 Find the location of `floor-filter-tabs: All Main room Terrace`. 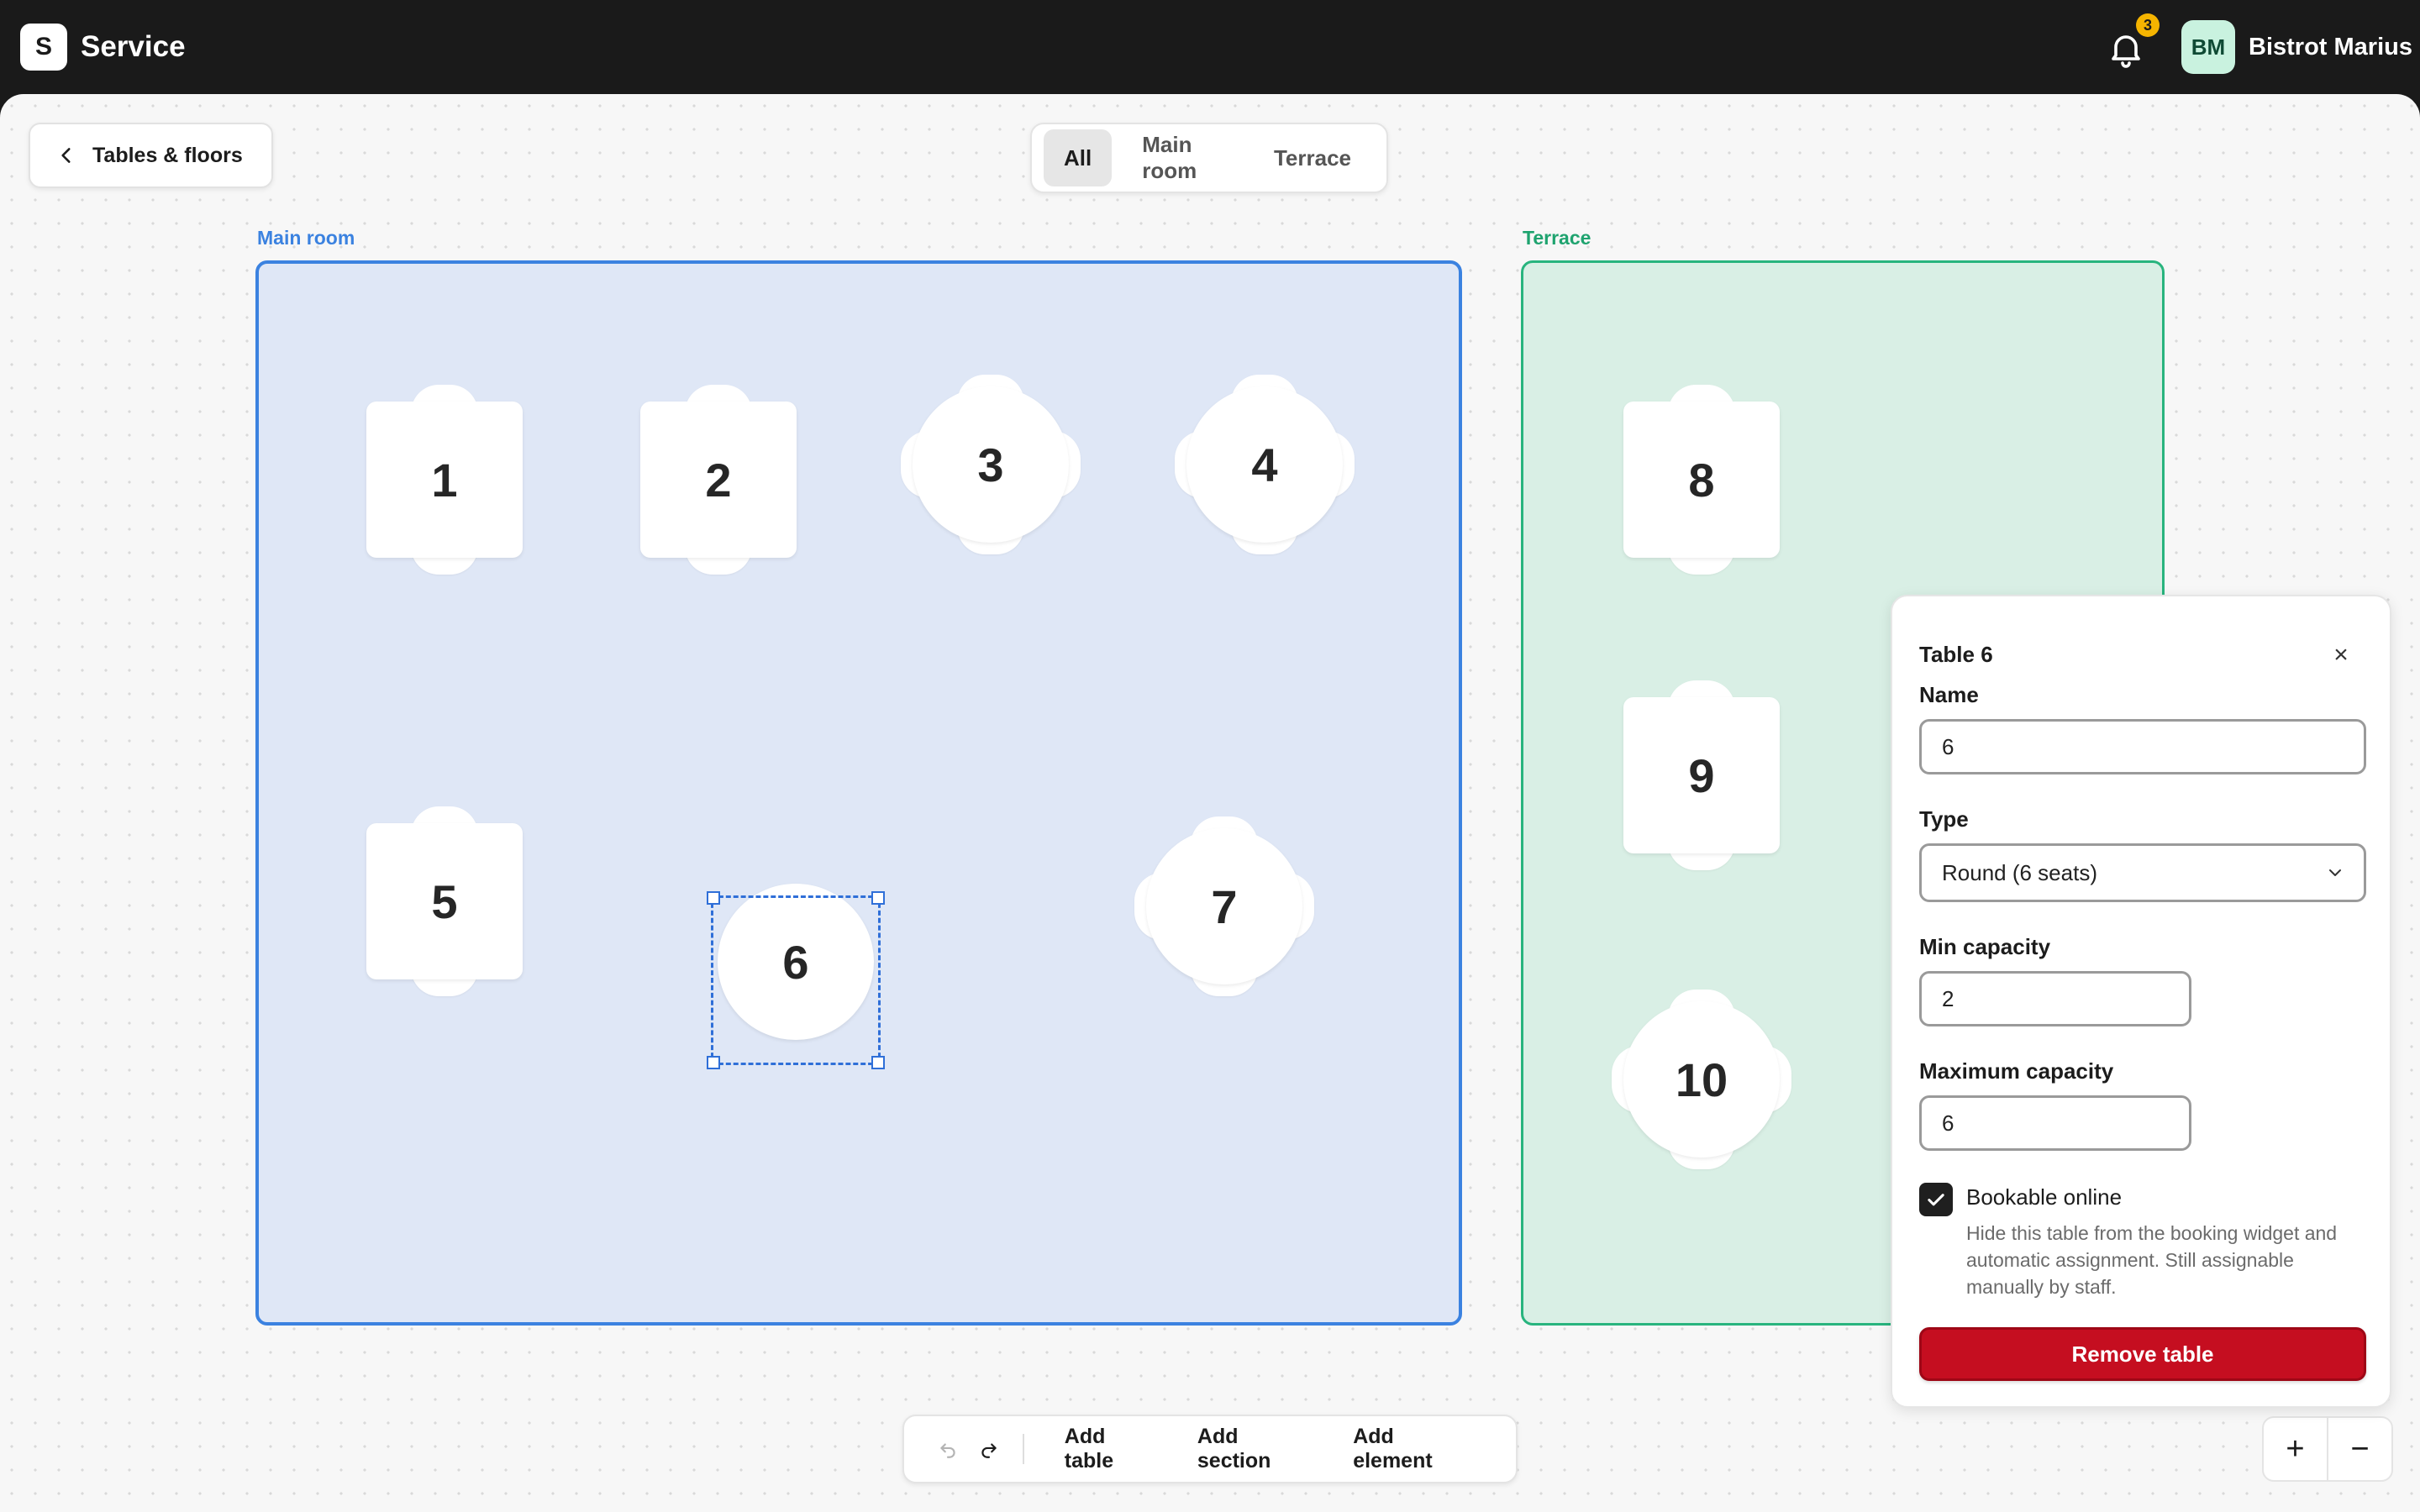

floor-filter-tabs: All Main room Terrace is located at coordinates (1209, 158).